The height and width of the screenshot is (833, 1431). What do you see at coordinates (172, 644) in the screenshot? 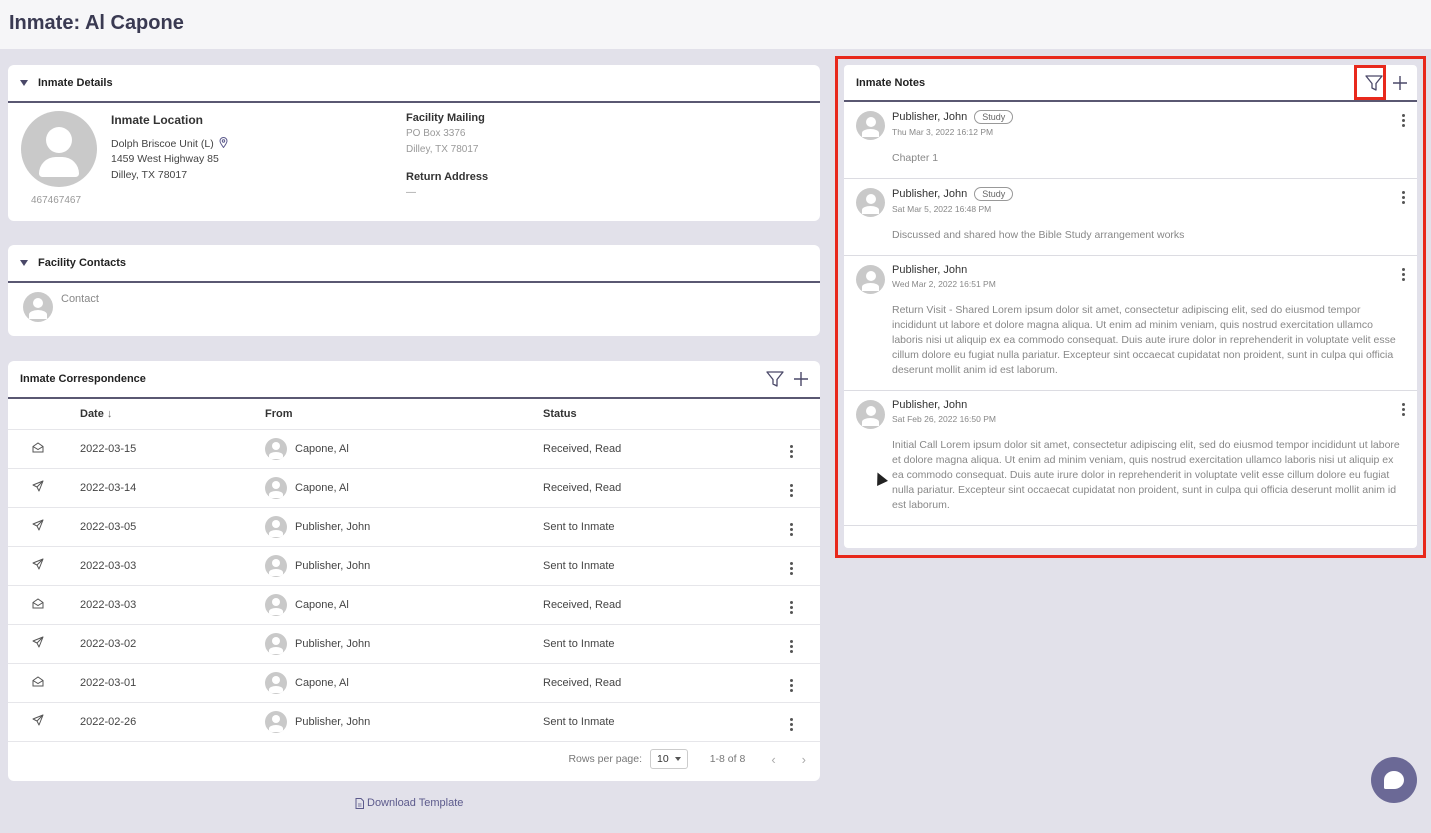
I see `row-date: 2022-03-02` at bounding box center [172, 644].